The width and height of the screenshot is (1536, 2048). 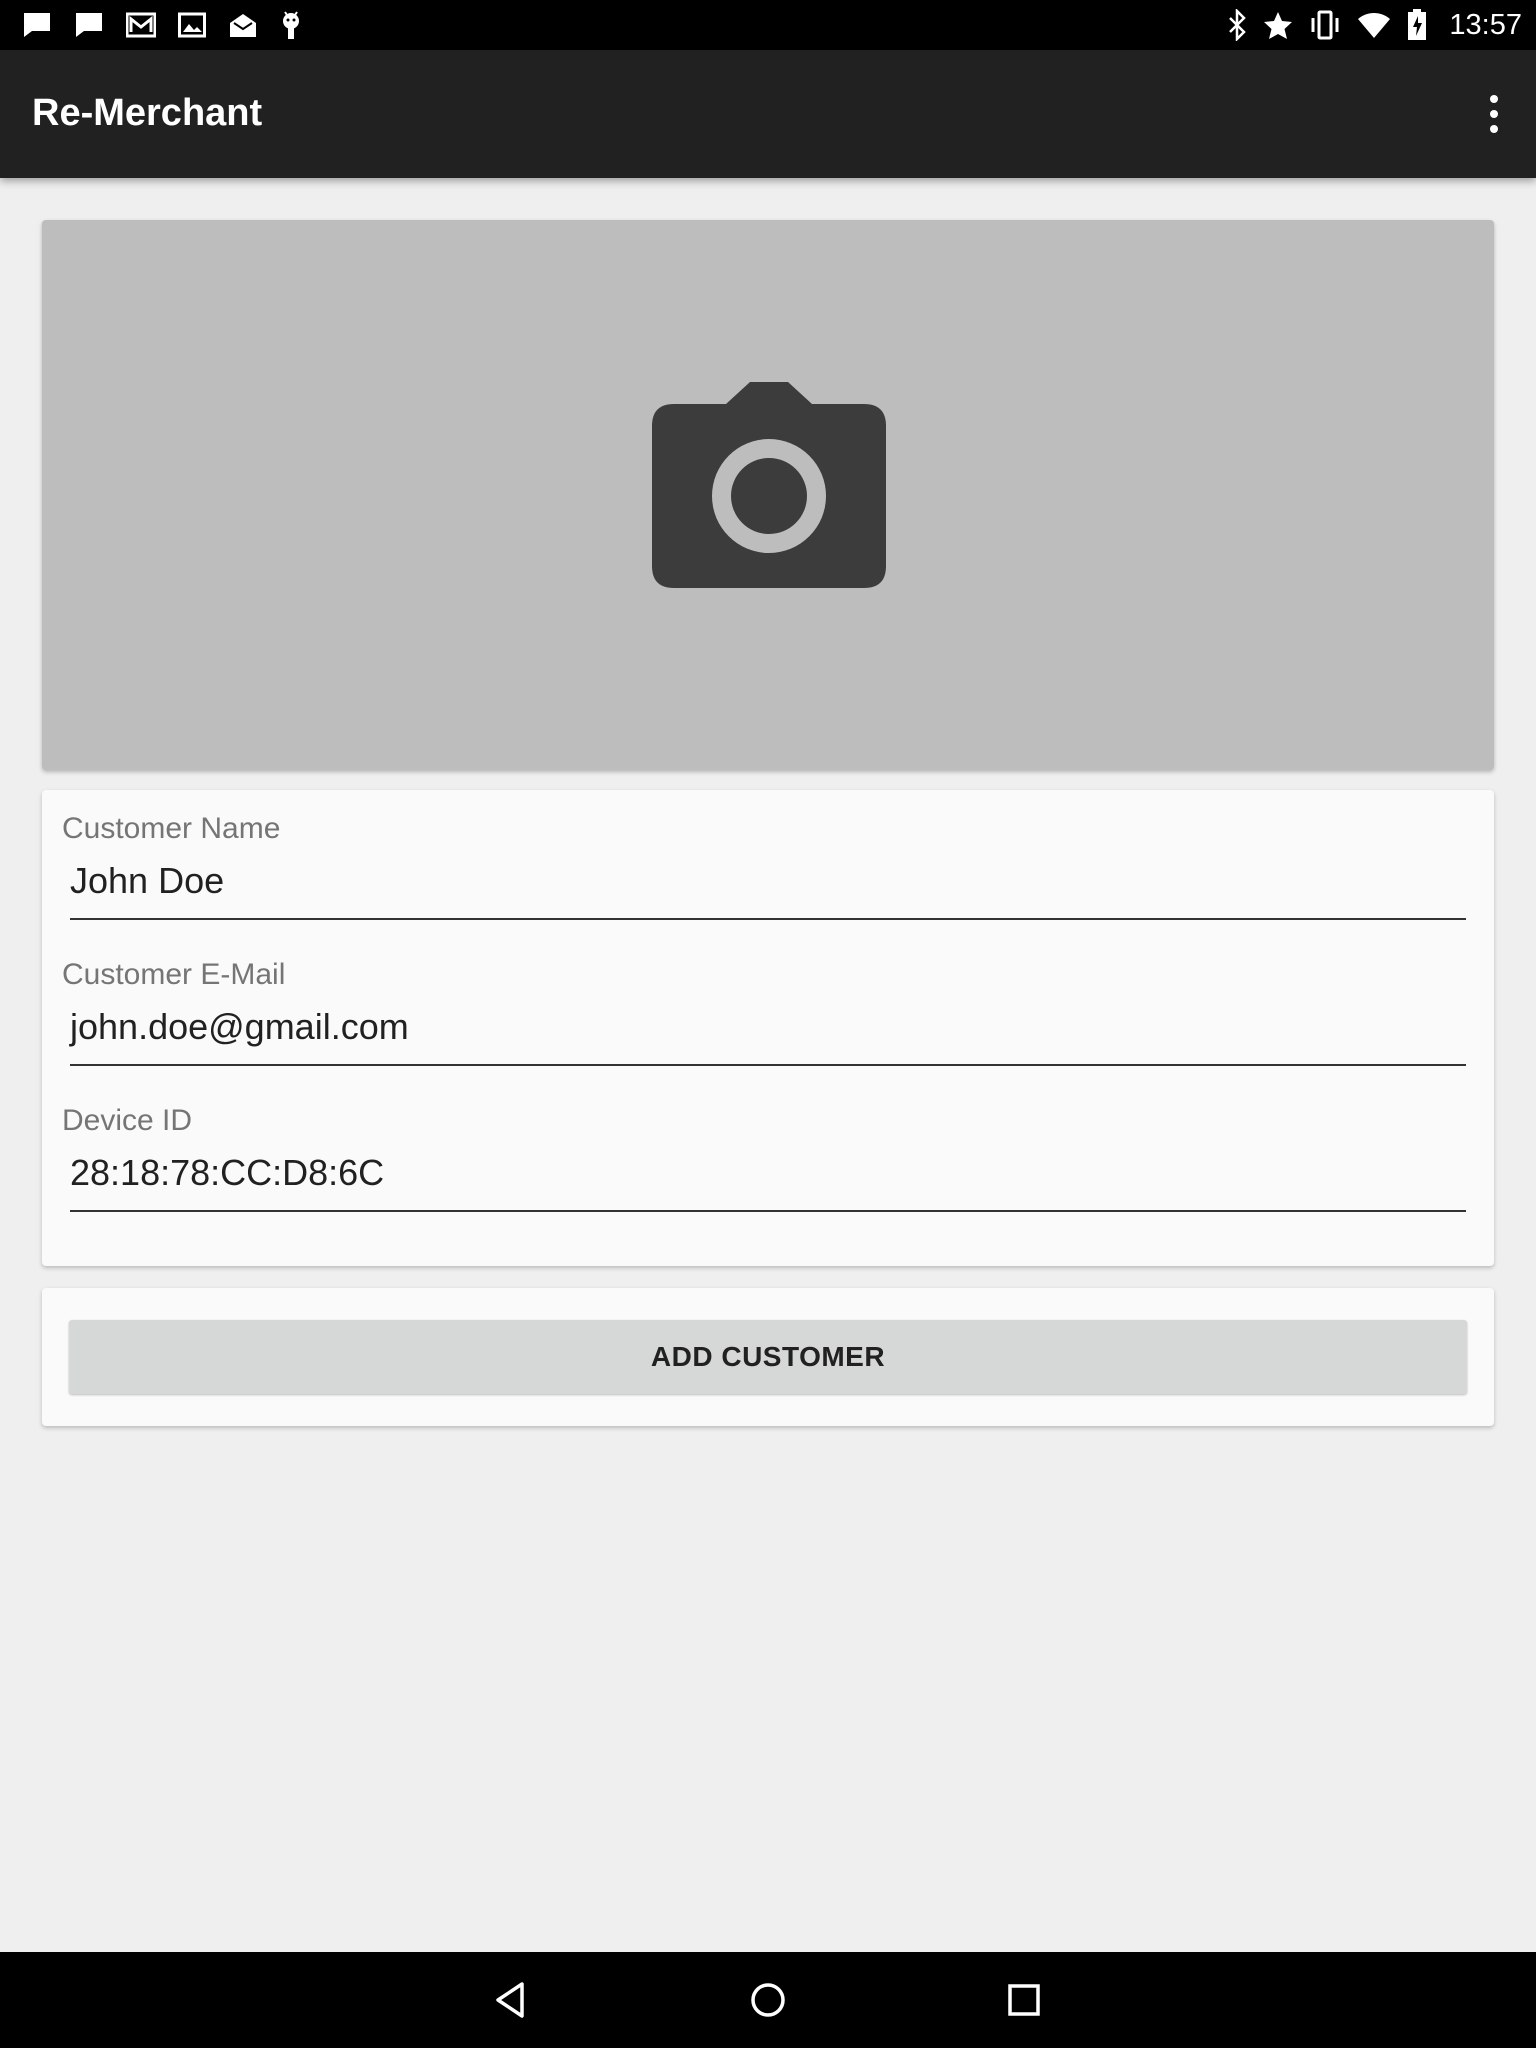 What do you see at coordinates (512, 2000) in the screenshot?
I see `back-icon` at bounding box center [512, 2000].